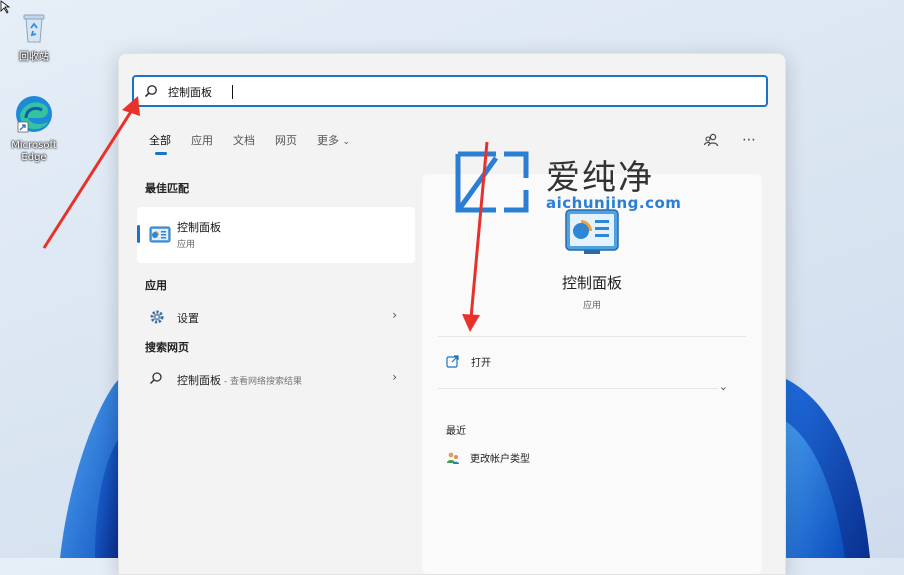 This screenshot has width=904, height=575. I want to click on tab-web: 网页, so click(286, 145).